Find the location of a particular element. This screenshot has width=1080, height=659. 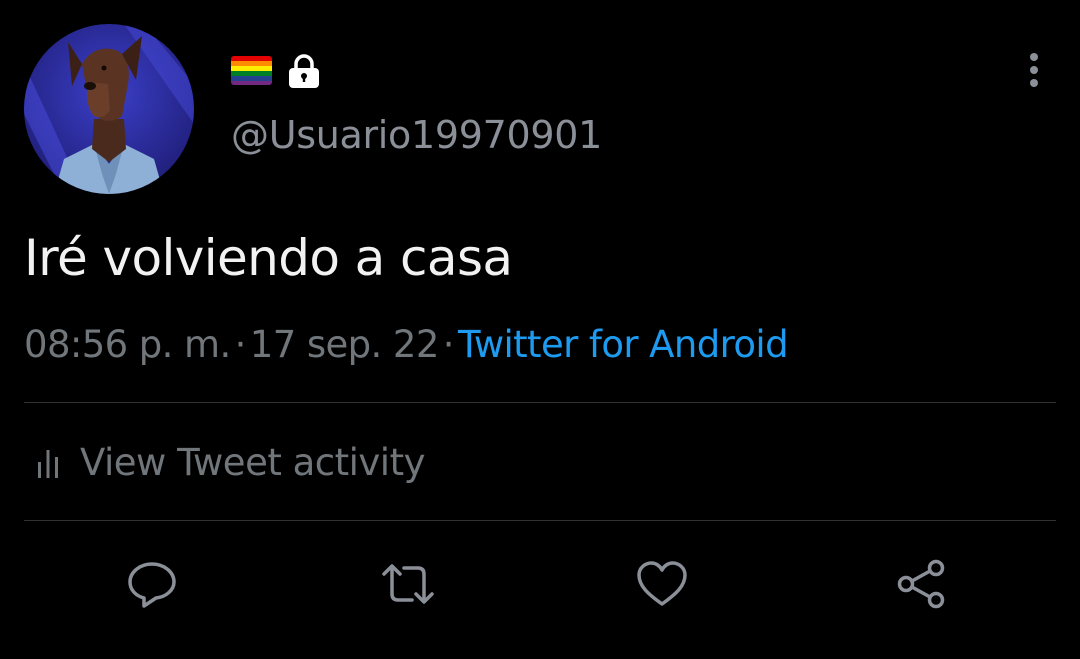

view-tweet-activity-label: View Tweet activity is located at coordinates (252, 462).